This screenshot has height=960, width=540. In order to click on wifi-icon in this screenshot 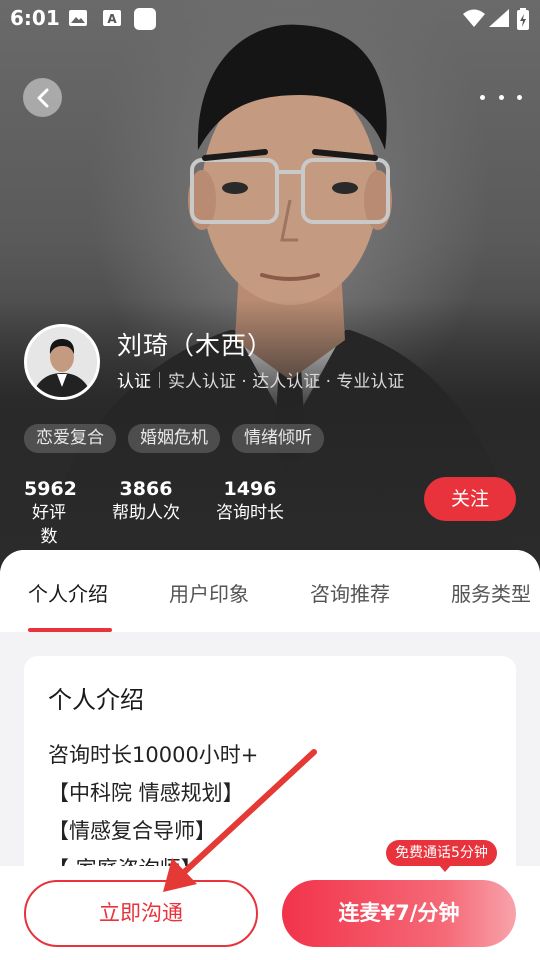, I will do `click(474, 18)`.